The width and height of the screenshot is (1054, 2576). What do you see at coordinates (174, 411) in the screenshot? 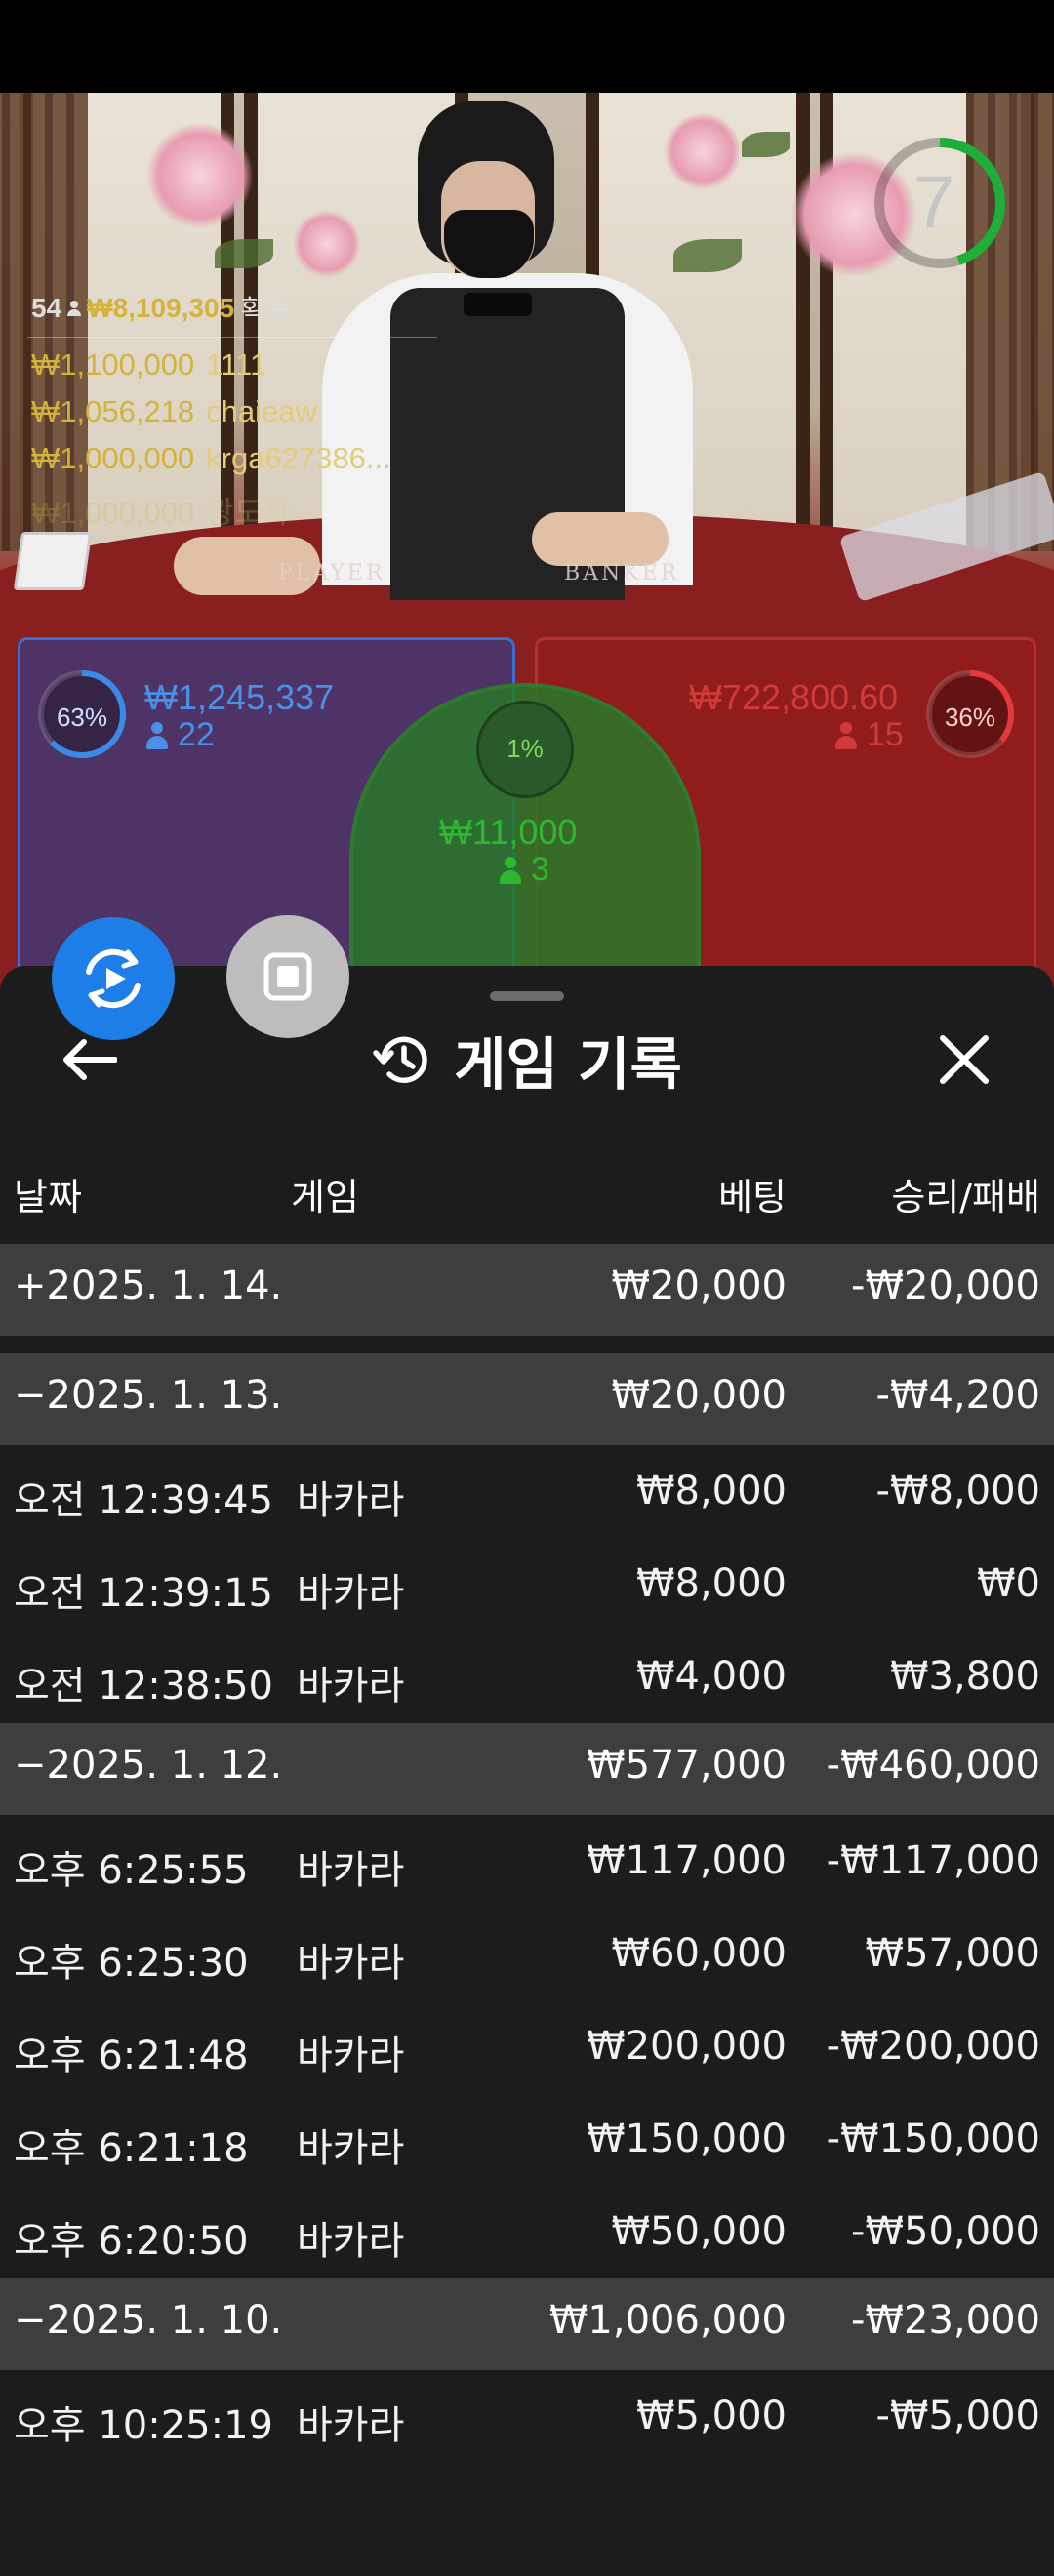
I see `winner-row: ₩1,056,218 chaieaw` at bounding box center [174, 411].